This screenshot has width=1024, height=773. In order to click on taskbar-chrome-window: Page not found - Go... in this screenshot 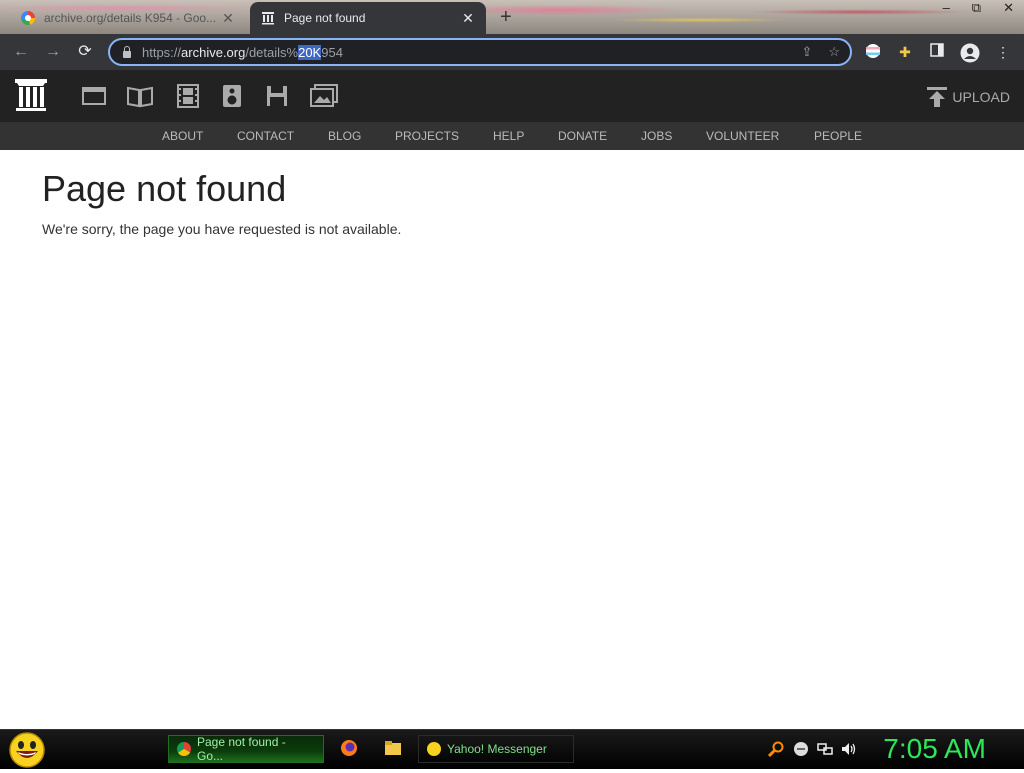, I will do `click(246, 749)`.